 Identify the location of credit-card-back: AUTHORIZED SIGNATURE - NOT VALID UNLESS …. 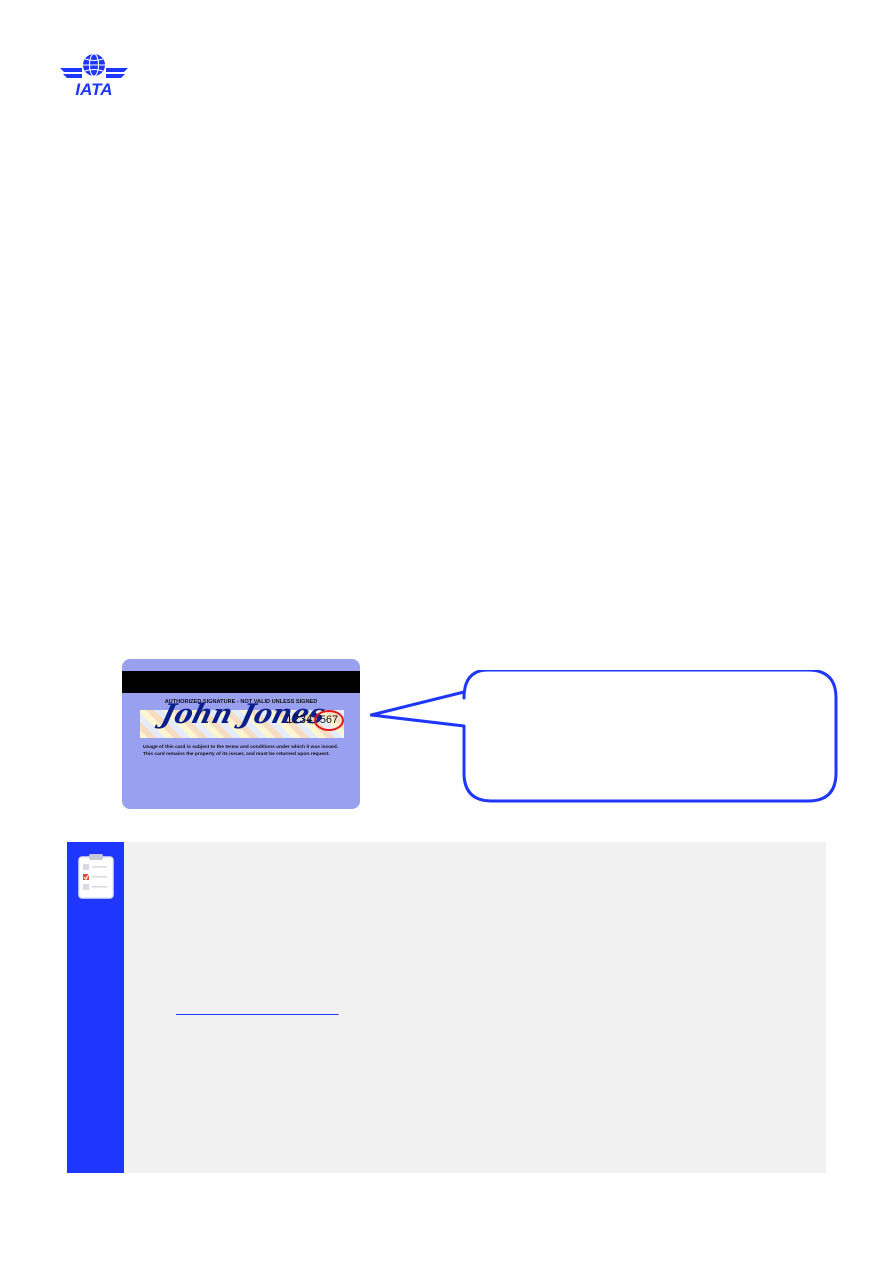
(241, 734).